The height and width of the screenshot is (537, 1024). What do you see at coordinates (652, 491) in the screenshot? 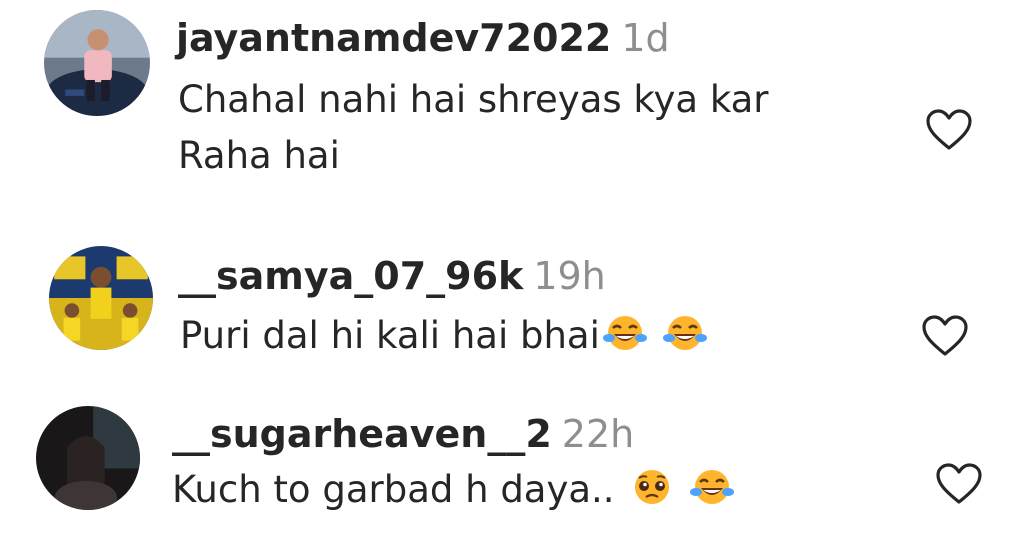
I see `pleading-face-emoji-icon` at bounding box center [652, 491].